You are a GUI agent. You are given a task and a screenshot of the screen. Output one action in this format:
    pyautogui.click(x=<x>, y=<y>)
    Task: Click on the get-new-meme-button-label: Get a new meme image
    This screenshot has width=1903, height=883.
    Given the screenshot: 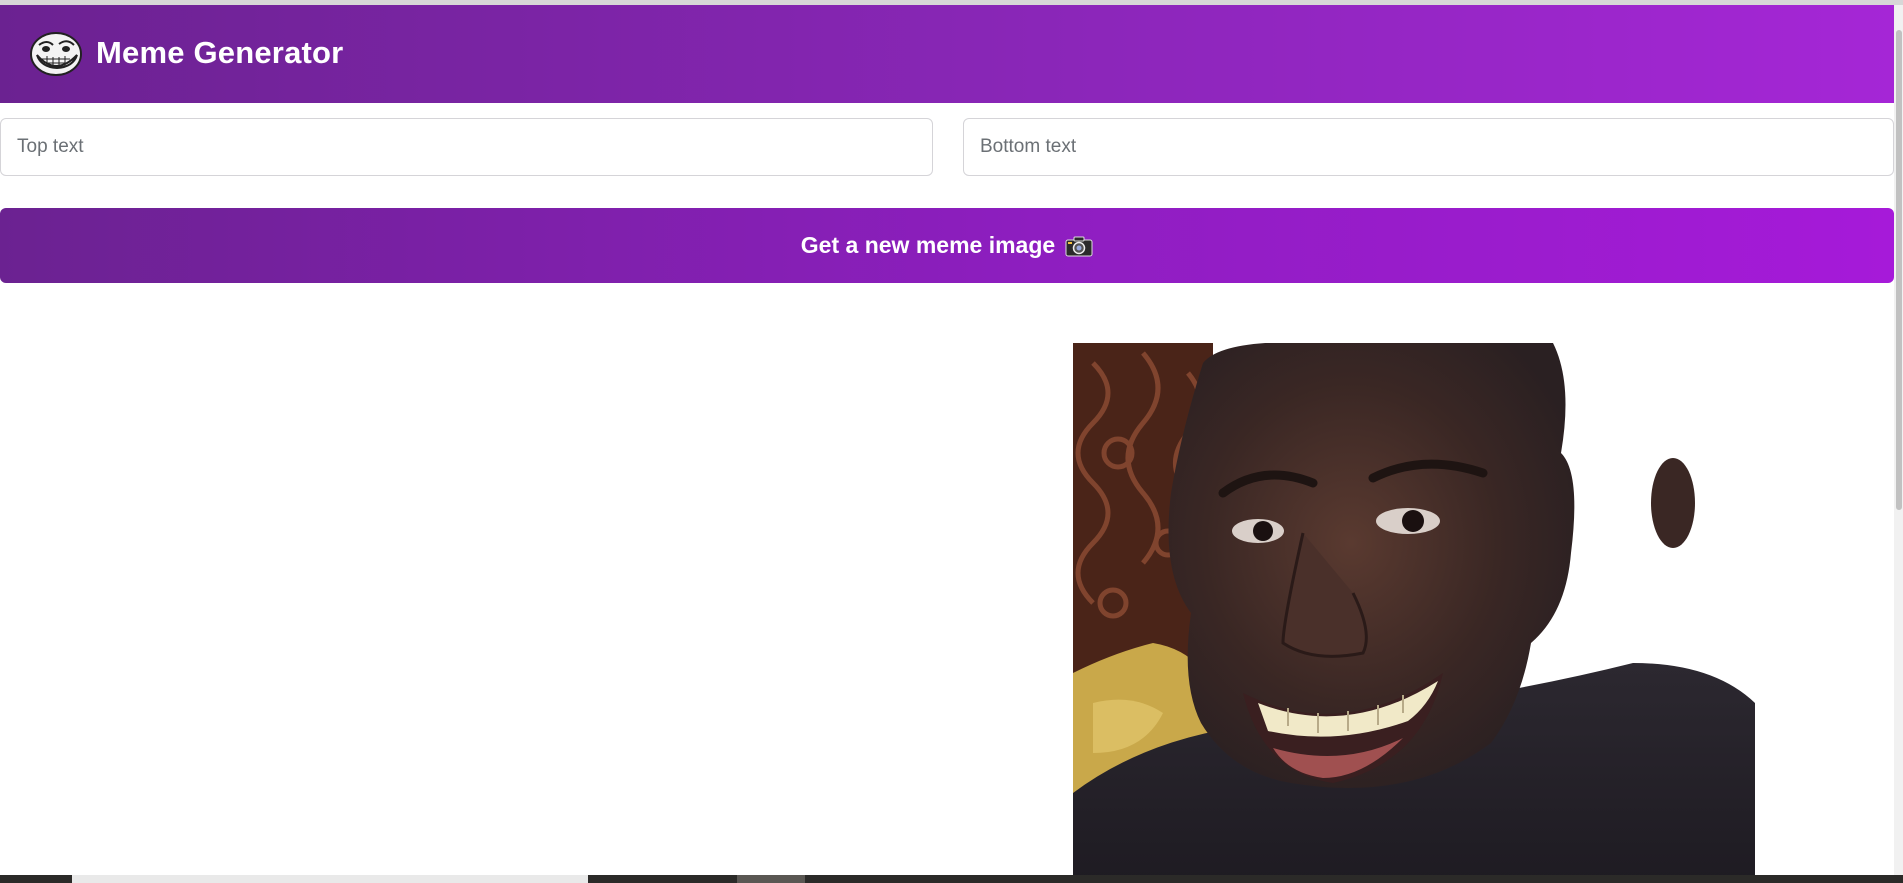 What is the action you would take?
    pyautogui.click(x=928, y=245)
    